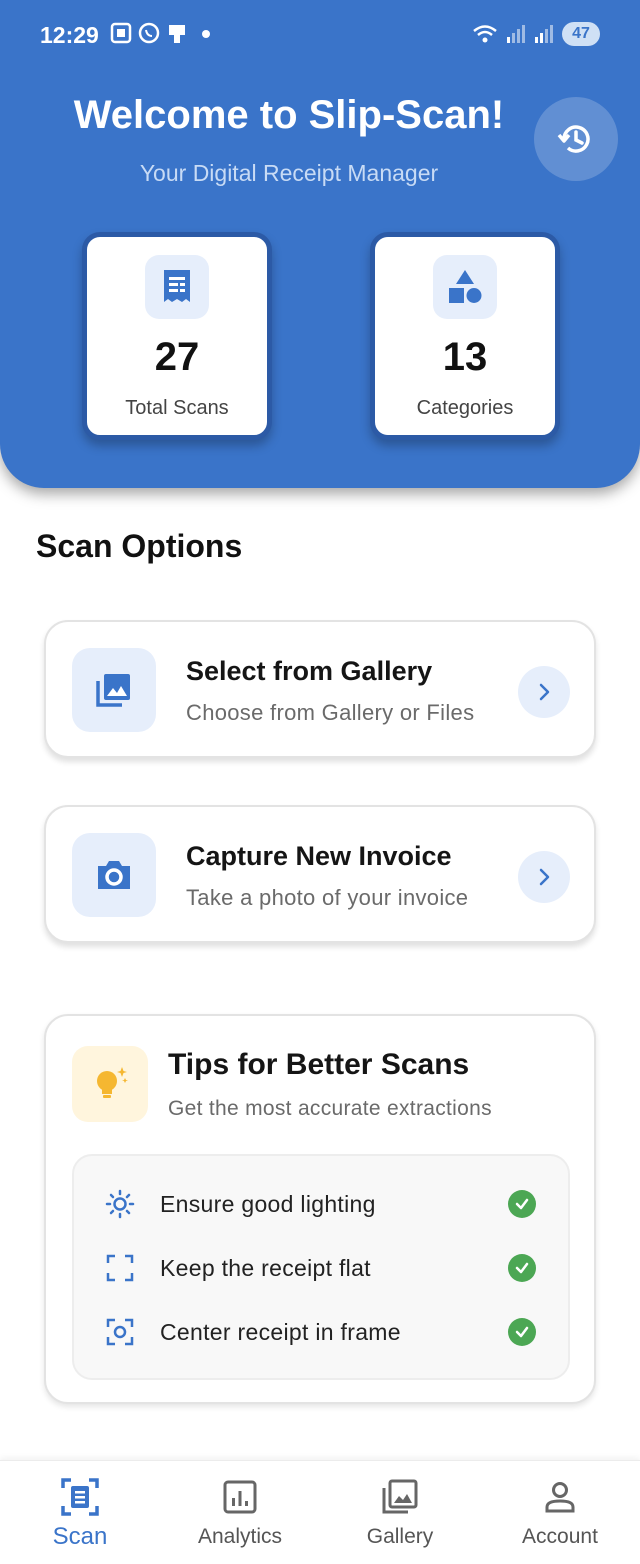 The image size is (640, 1564). I want to click on nav-item-account: Account, so click(560, 1512).